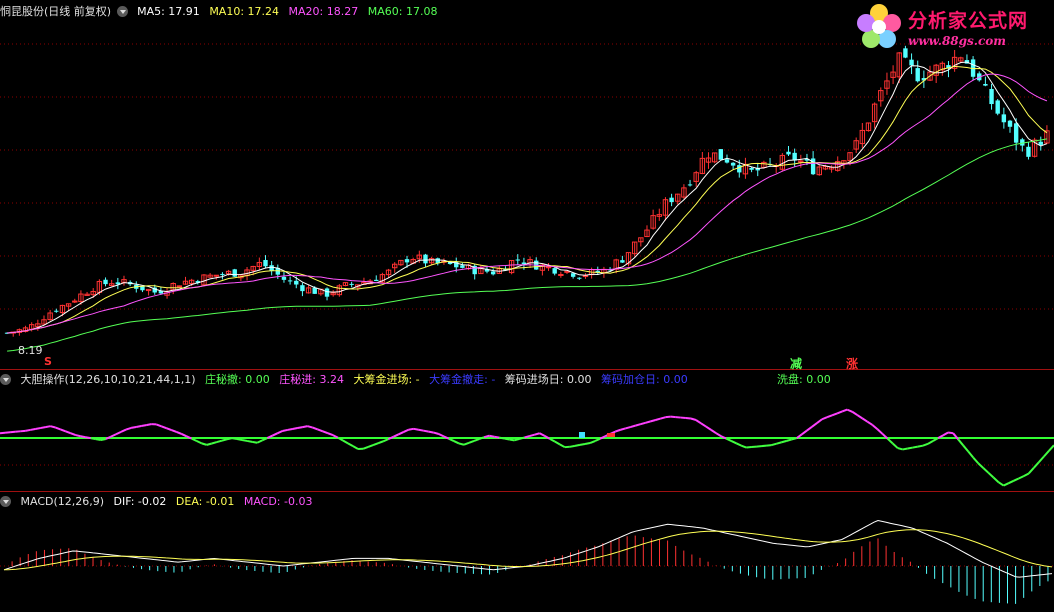  I want to click on chip-add-value: 筹码加仓日: 0.00, so click(644, 379).